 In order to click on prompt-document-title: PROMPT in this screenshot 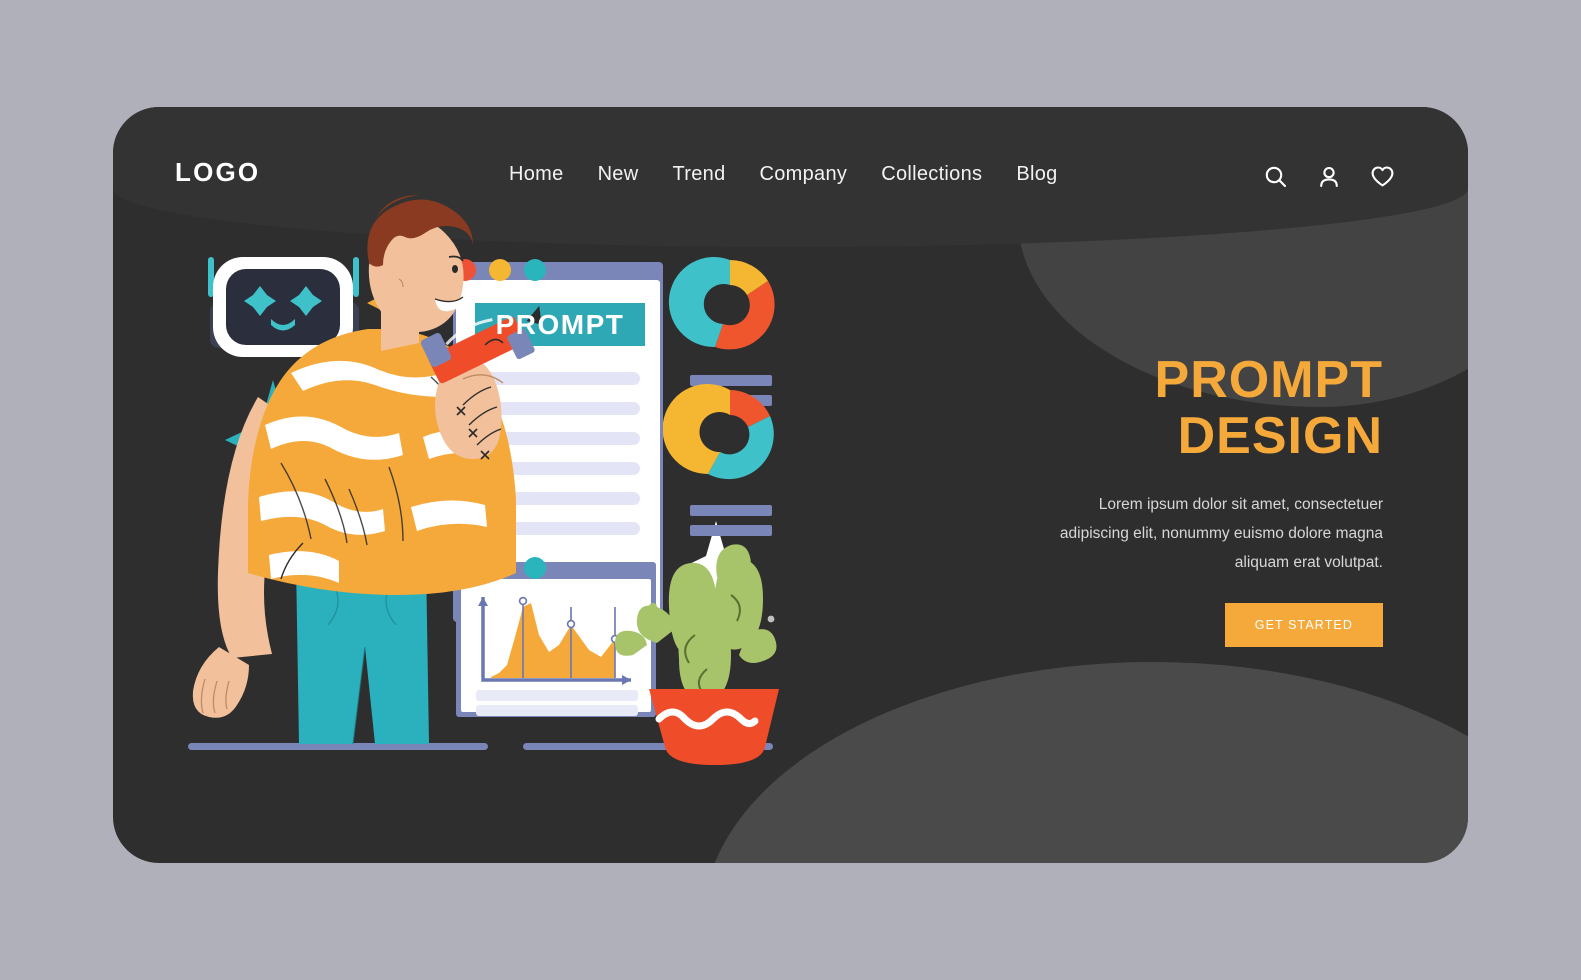, I will do `click(560, 324)`.